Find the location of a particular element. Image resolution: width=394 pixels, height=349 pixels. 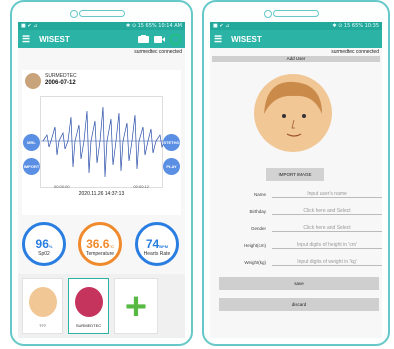

status-right: ✱ ⊙ 15 65% 10:35 is located at coordinates (355, 26).